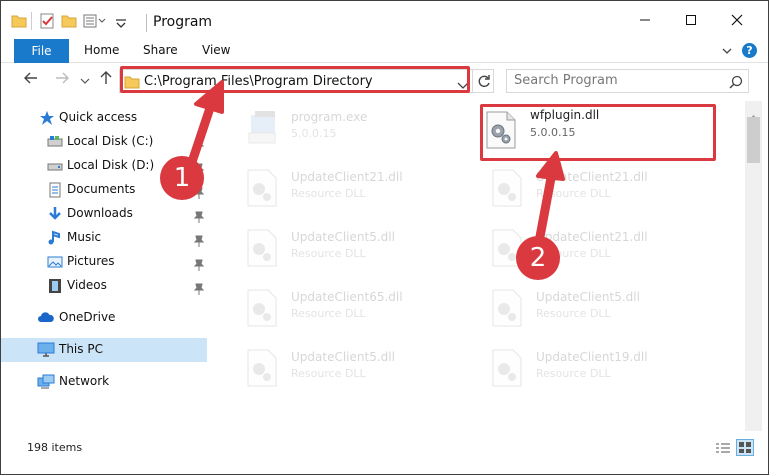  What do you see at coordinates (100, 213) in the screenshot?
I see `sidebar-item-label: Downloads` at bounding box center [100, 213].